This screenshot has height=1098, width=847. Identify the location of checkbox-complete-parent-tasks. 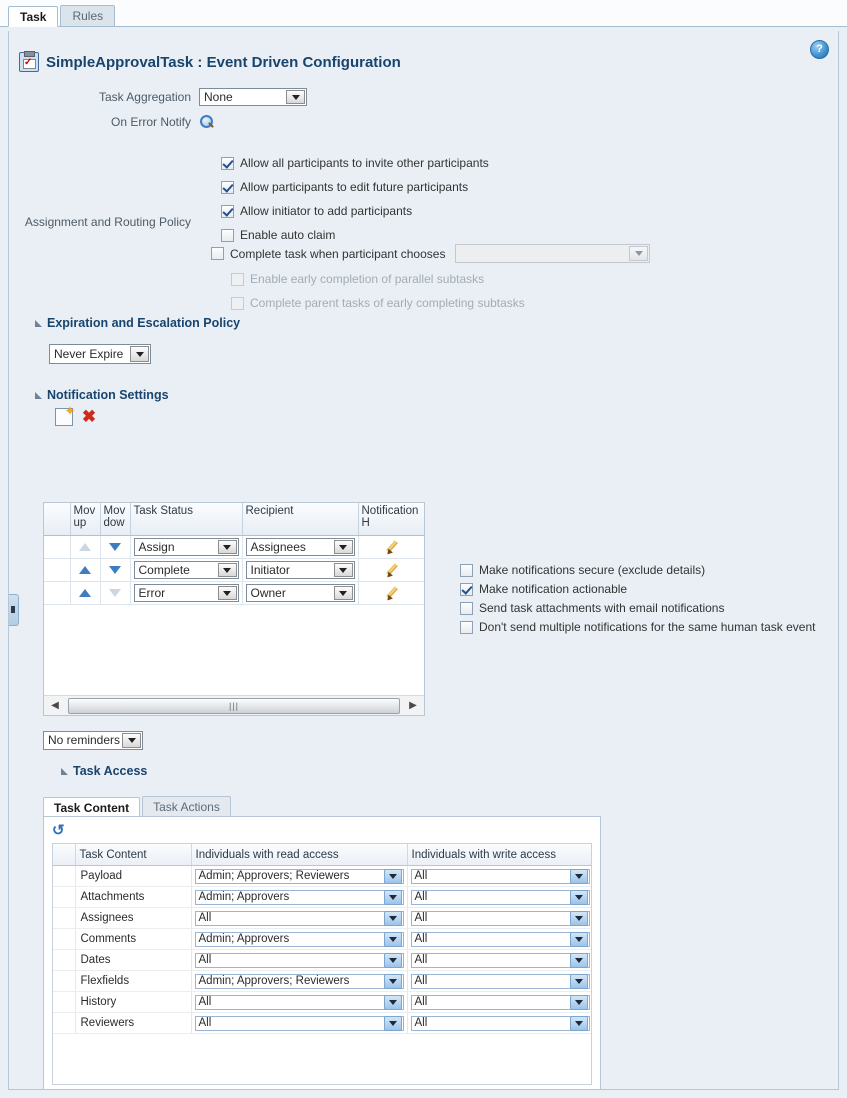
(237, 303).